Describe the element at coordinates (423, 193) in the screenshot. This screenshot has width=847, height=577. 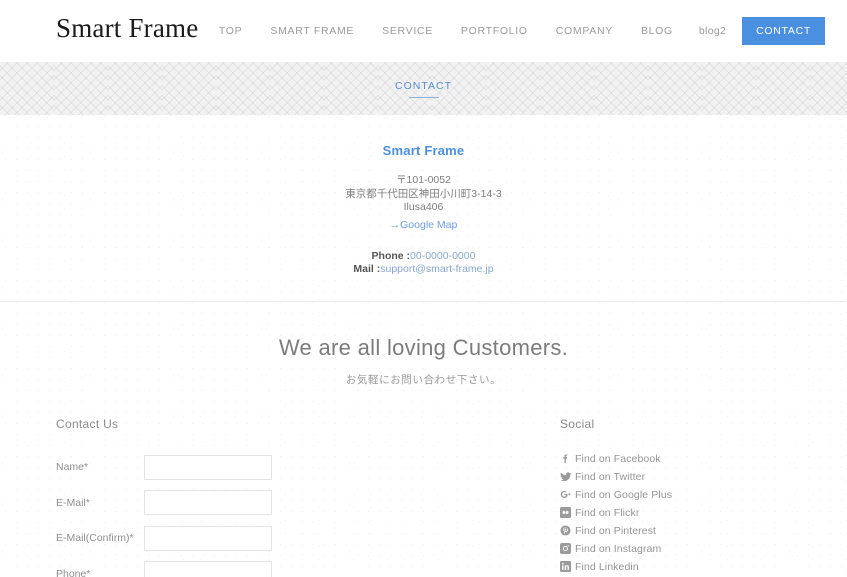
I see `info-address: 東京都千代田区神田小川町3-14-3` at that location.